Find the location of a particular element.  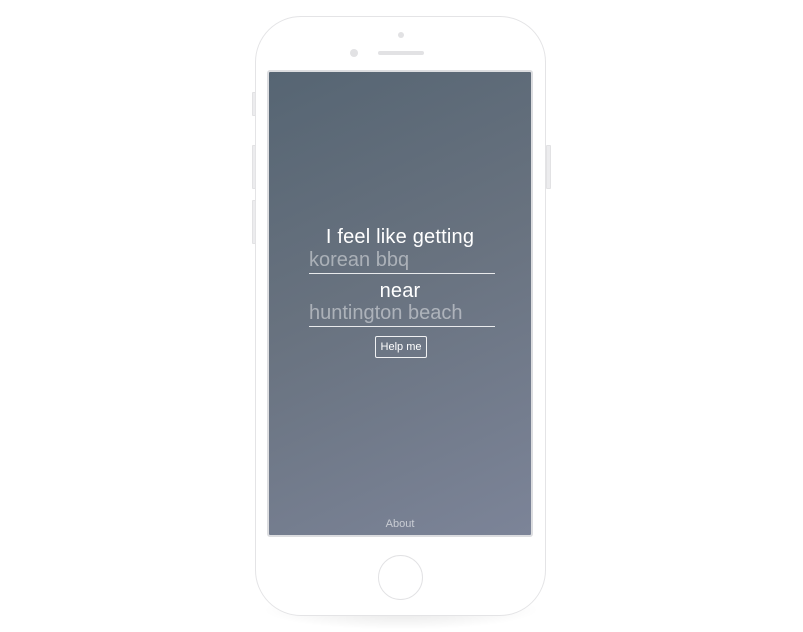

power-button is located at coordinates (548, 167).